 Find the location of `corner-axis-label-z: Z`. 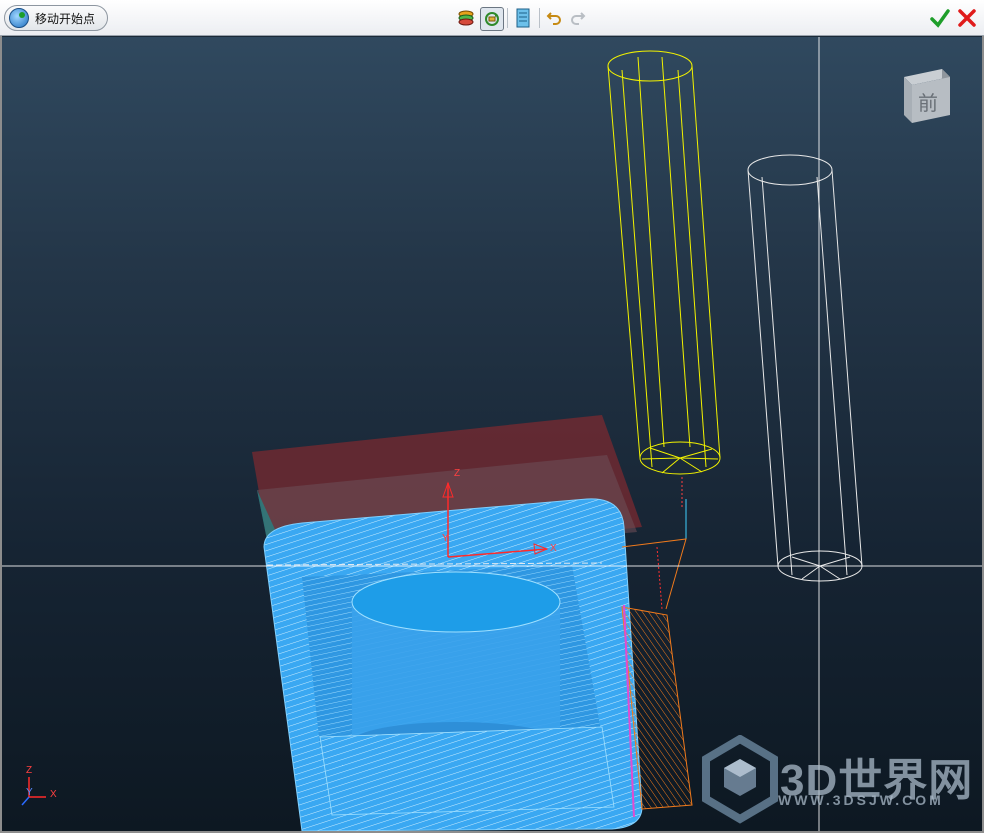

corner-axis-label-z: Z is located at coordinates (29, 770).